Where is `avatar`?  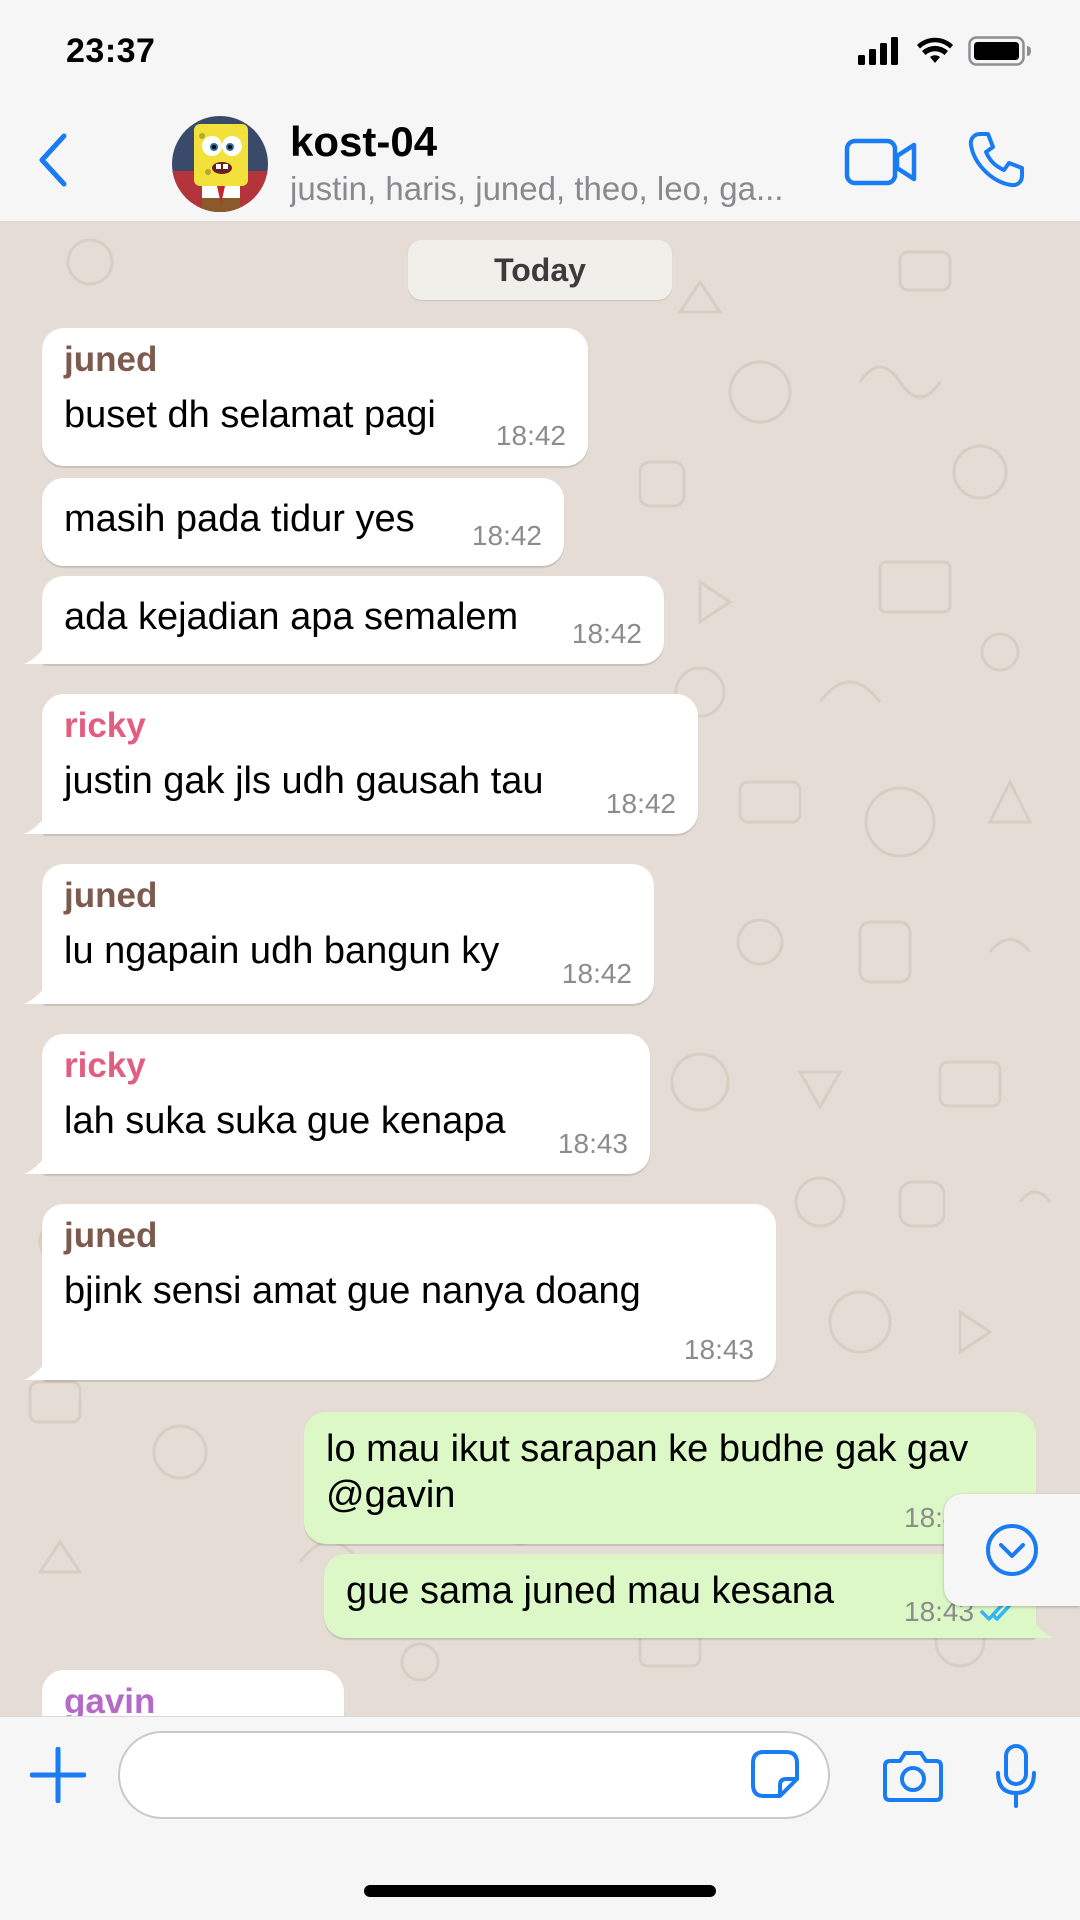
avatar is located at coordinates (220, 164).